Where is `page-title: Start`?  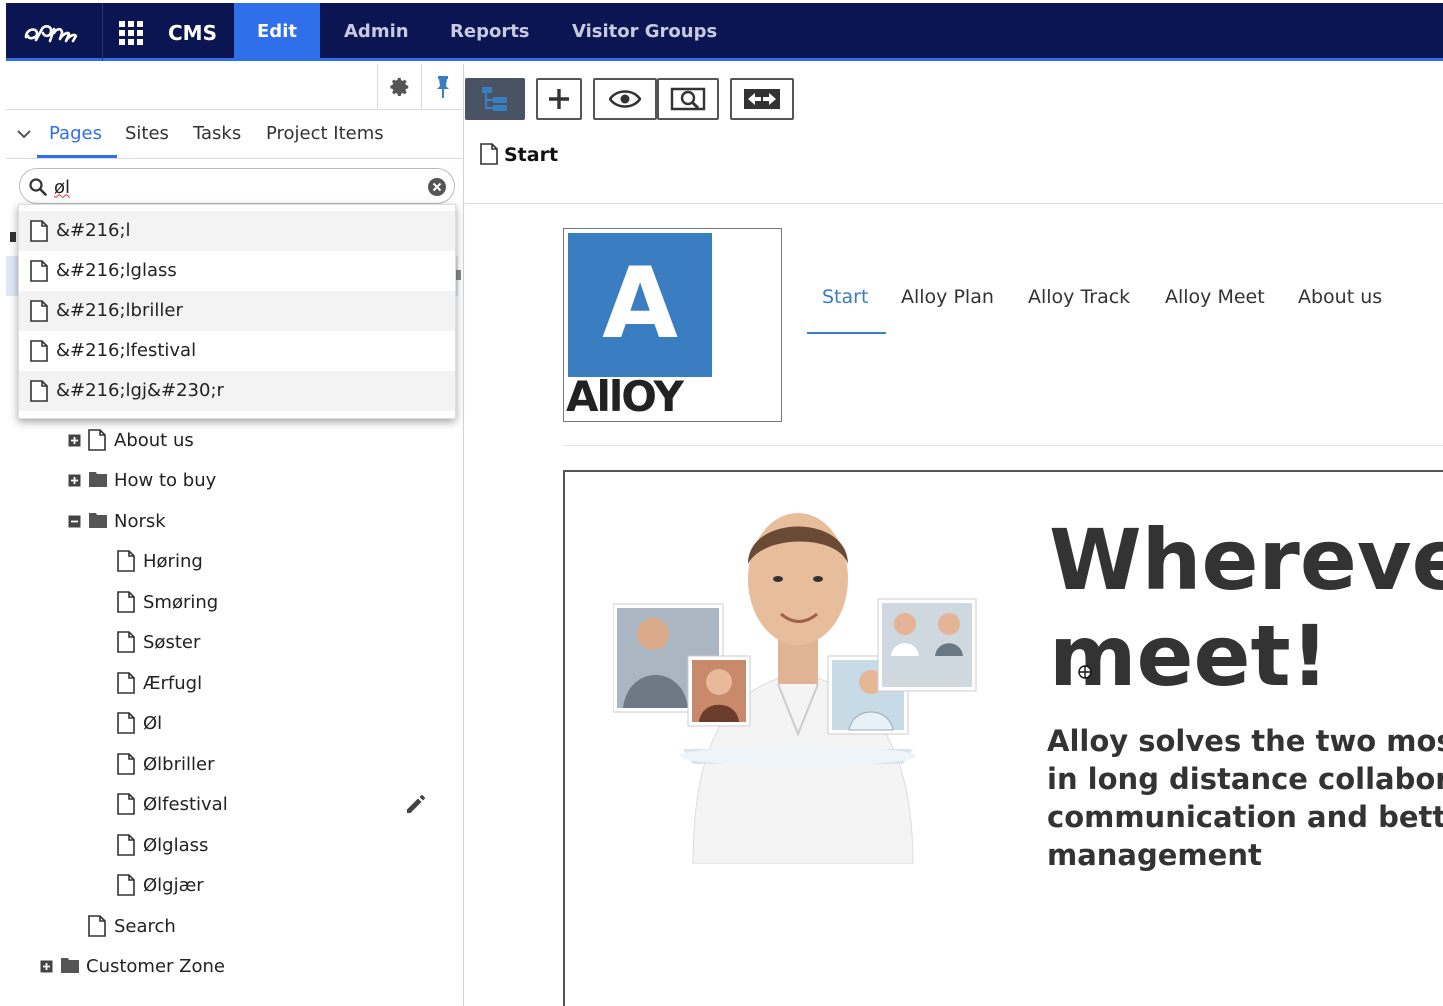
page-title: Start is located at coordinates (531, 155).